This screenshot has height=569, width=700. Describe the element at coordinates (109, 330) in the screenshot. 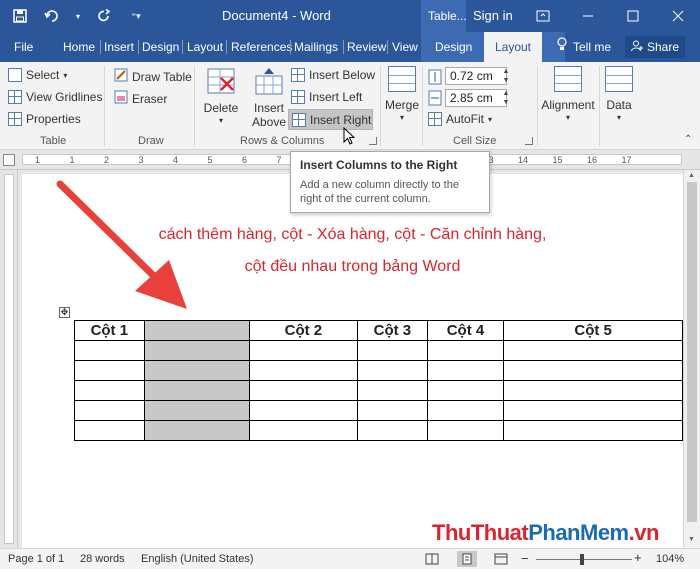

I see `table-cell: Cột 1` at that location.